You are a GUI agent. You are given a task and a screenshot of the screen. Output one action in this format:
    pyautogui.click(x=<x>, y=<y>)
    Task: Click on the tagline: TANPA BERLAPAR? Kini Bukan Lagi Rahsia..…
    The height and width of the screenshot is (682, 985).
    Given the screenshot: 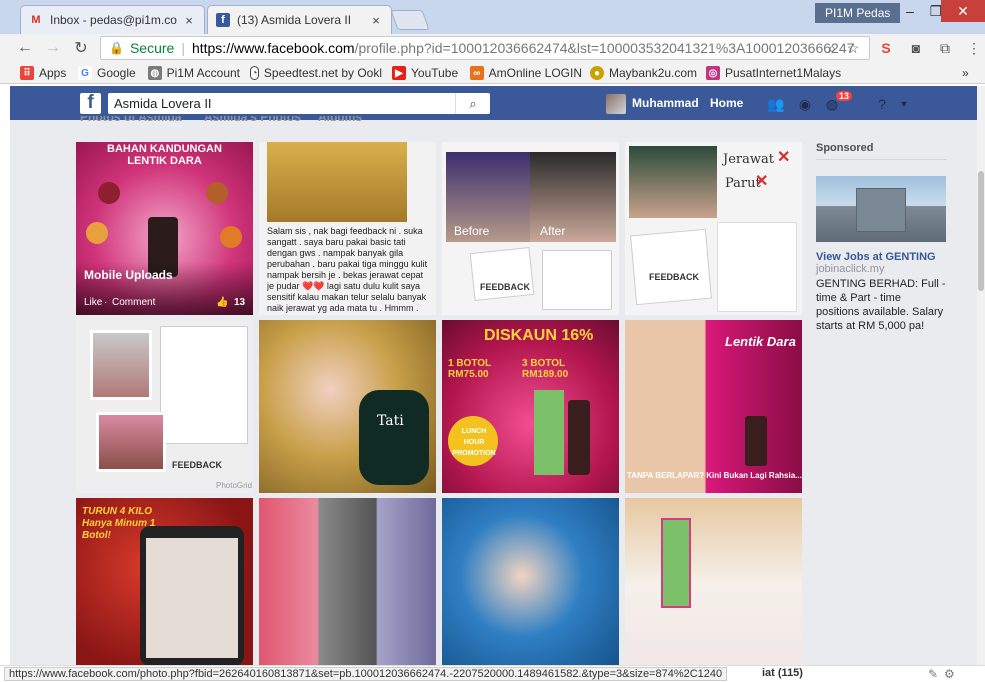 What is the action you would take?
    pyautogui.click(x=714, y=475)
    